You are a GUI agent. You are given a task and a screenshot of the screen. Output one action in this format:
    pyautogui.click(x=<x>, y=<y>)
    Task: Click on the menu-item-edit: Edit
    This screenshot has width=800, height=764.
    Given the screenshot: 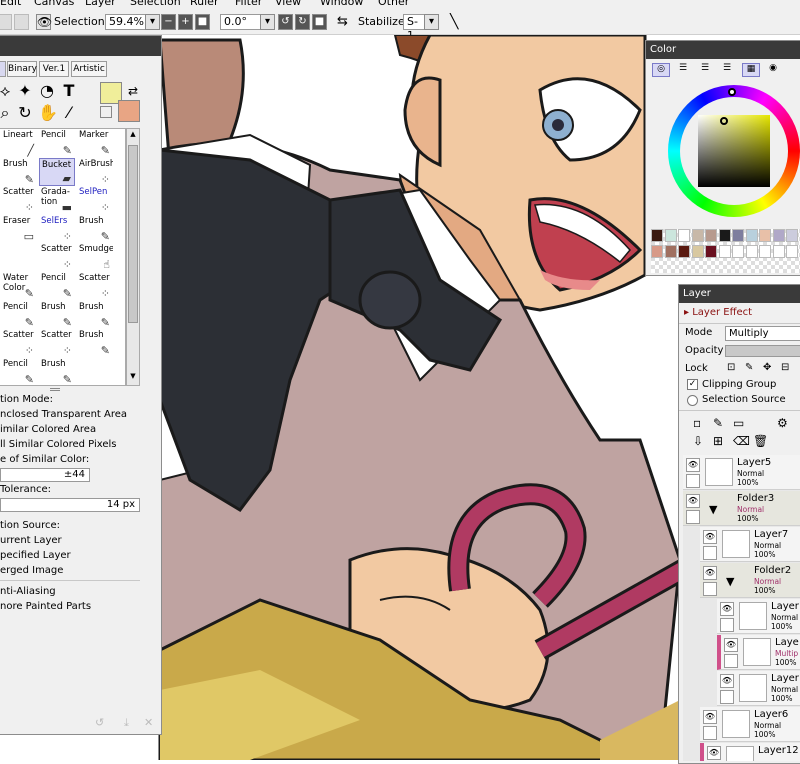 What is the action you would take?
    pyautogui.click(x=10, y=4)
    